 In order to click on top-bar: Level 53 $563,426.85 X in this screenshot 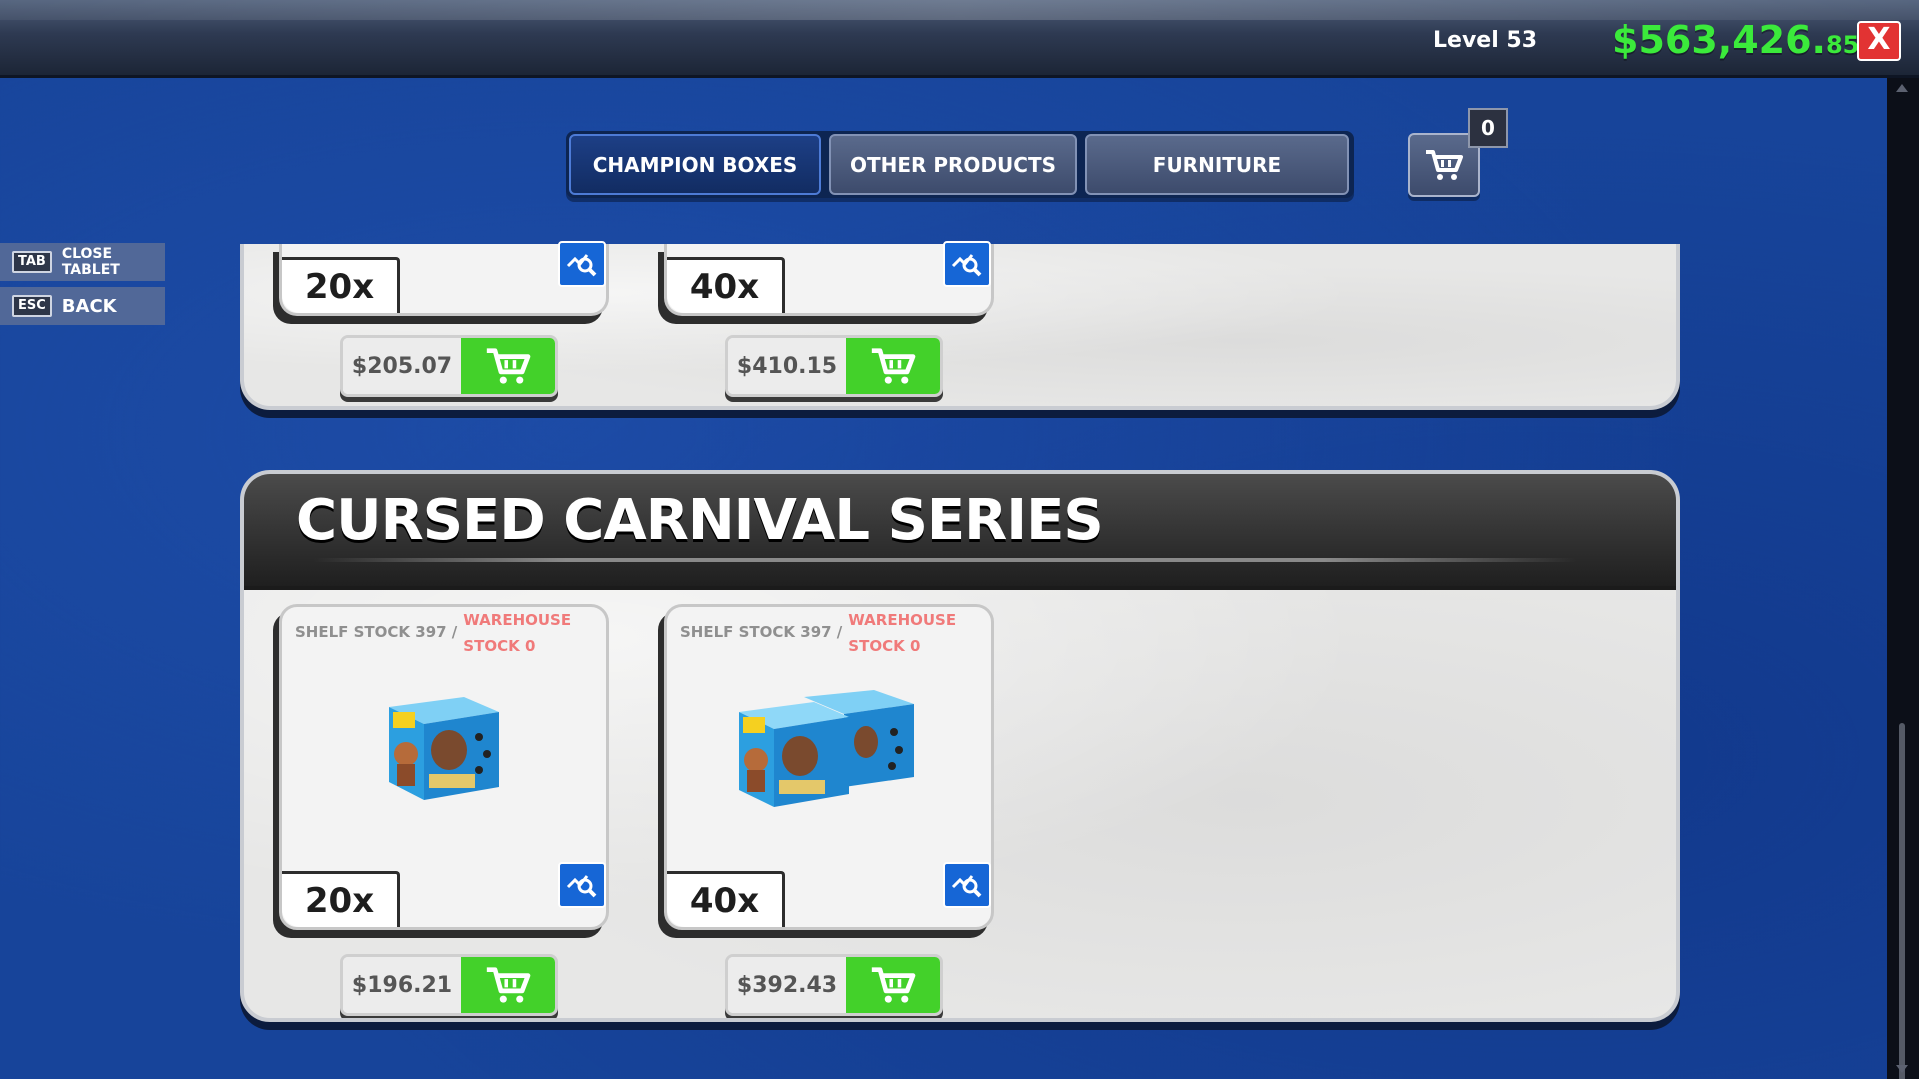, I will do `click(959, 39)`.